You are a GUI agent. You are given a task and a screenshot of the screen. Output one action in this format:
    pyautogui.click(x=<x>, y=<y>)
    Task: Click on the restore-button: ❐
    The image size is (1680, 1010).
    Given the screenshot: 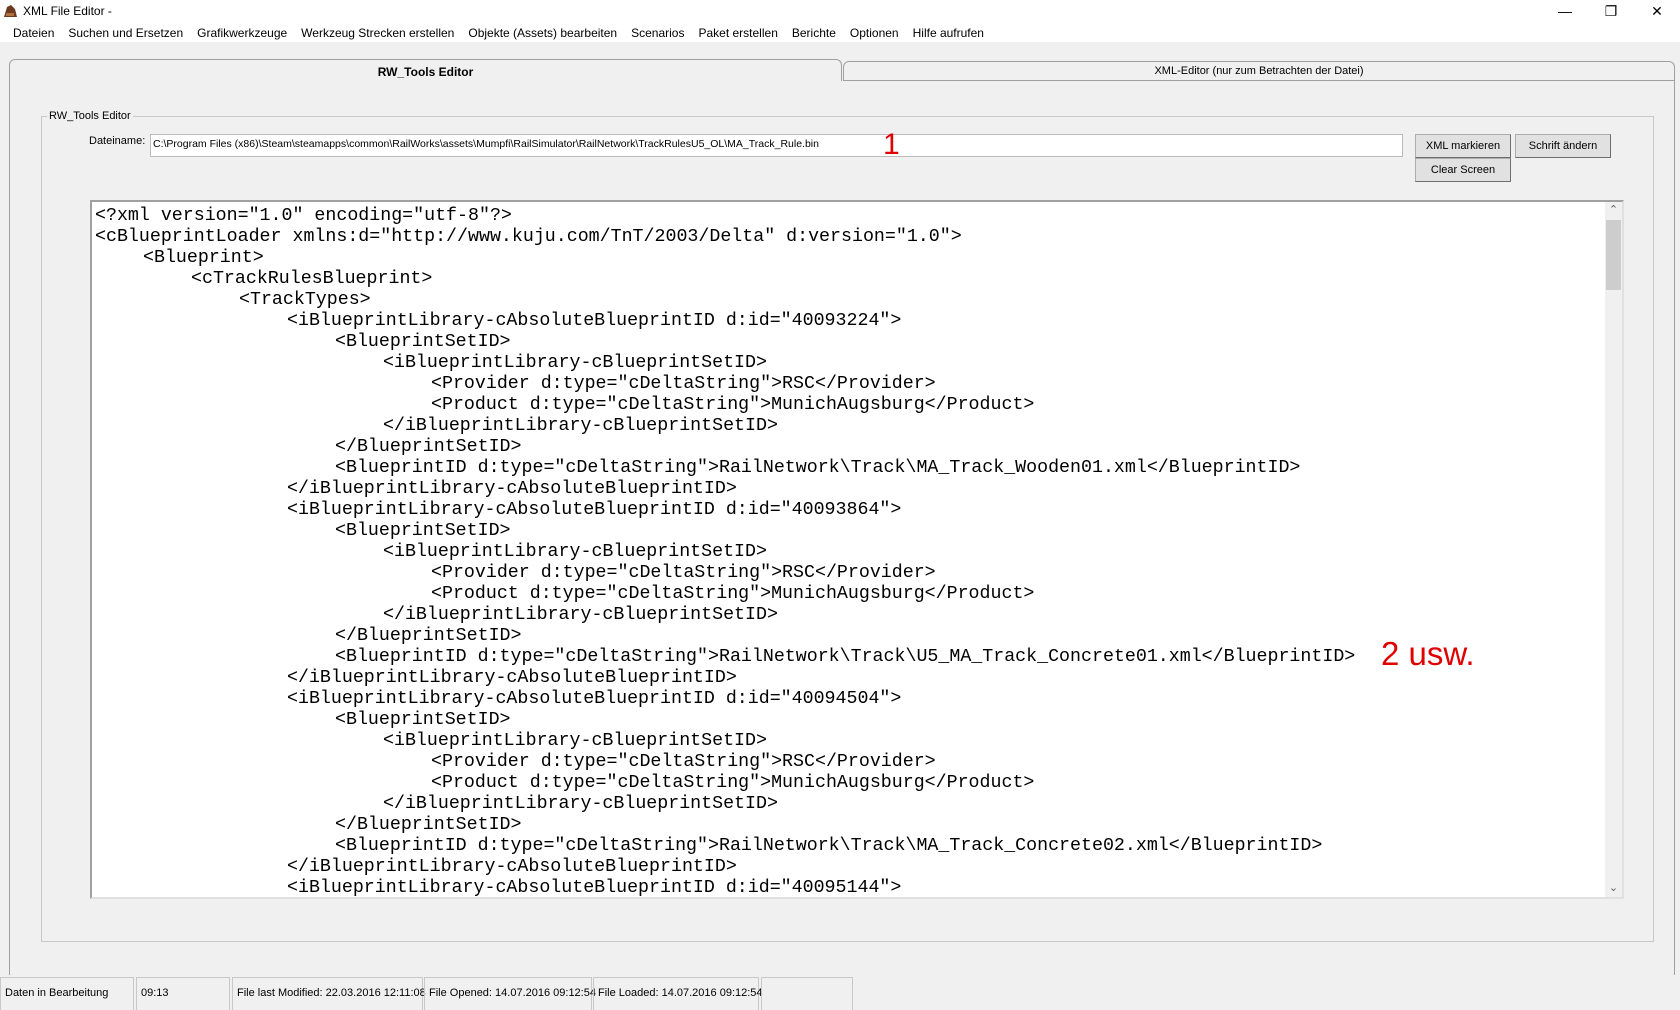 What is the action you would take?
    pyautogui.click(x=1611, y=11)
    